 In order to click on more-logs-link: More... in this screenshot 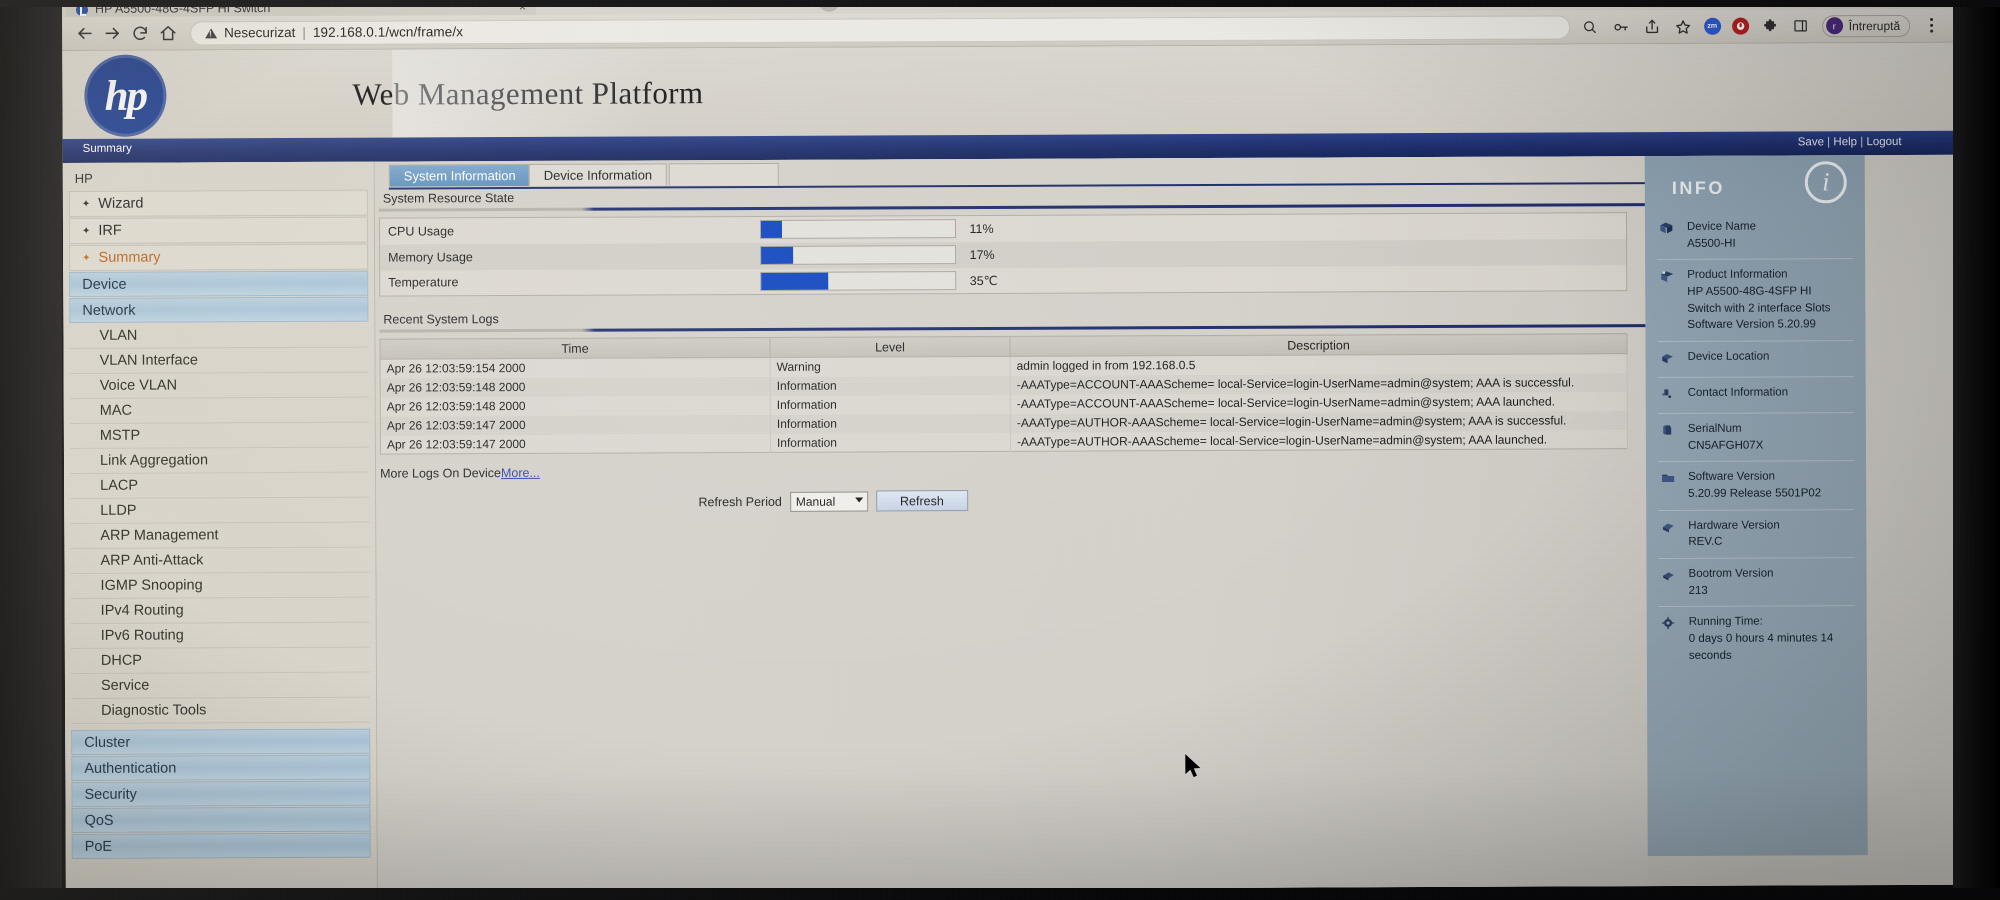, I will do `click(520, 473)`.